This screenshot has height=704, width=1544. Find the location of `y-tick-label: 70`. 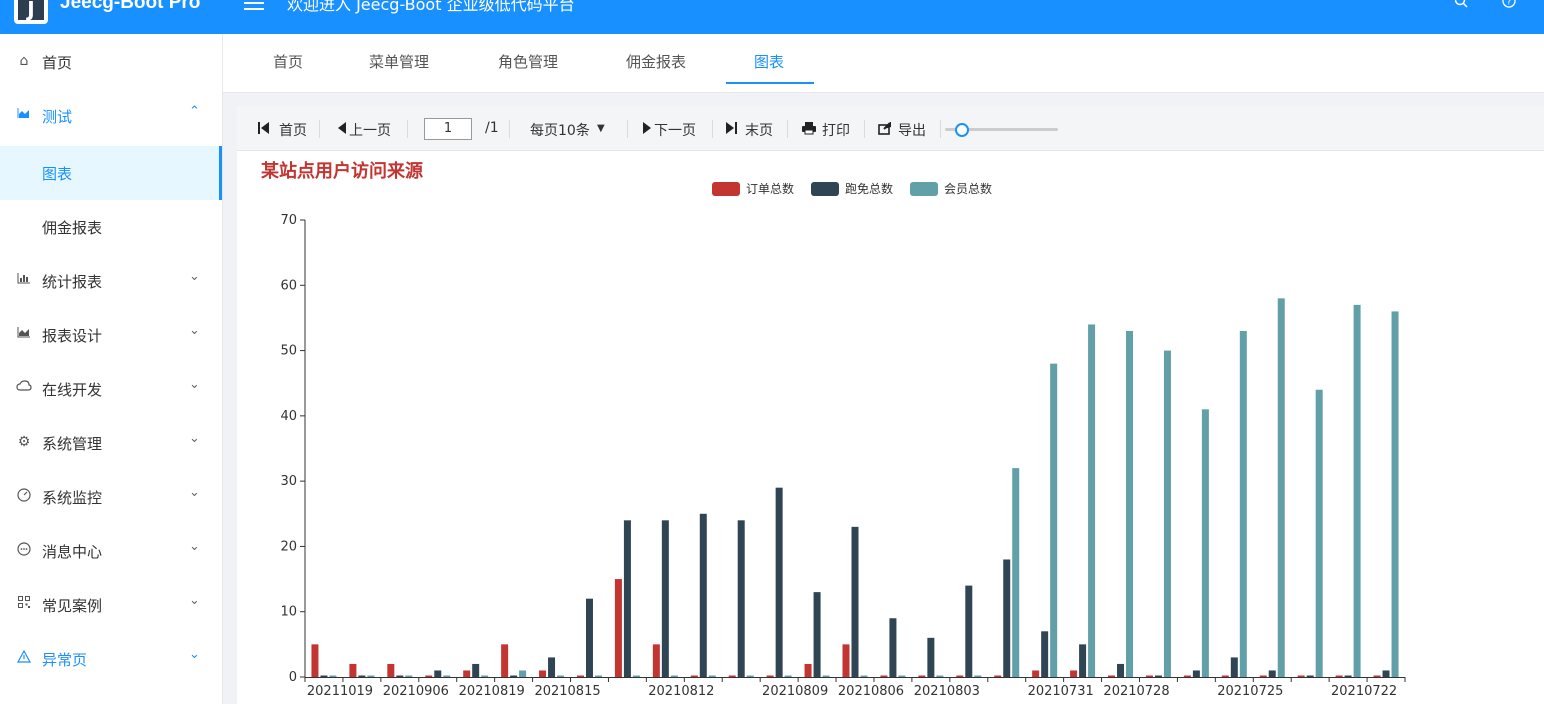

y-tick-label: 70 is located at coordinates (288, 220).